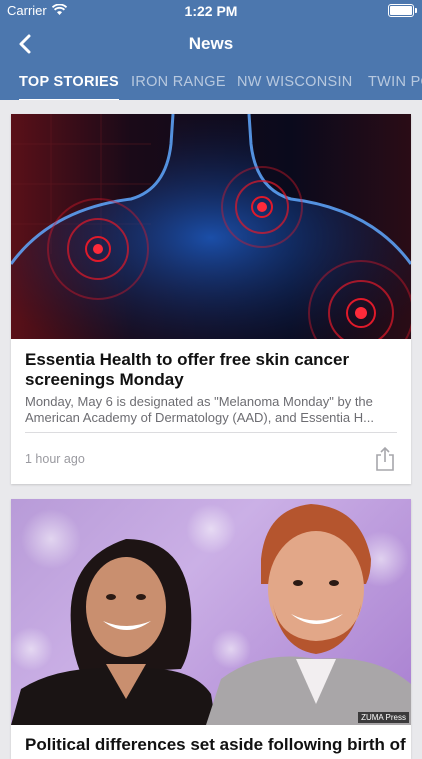 Image resolution: width=422 pixels, height=759 pixels. I want to click on status-bar: Carrier 1:22 PM, so click(211, 11).